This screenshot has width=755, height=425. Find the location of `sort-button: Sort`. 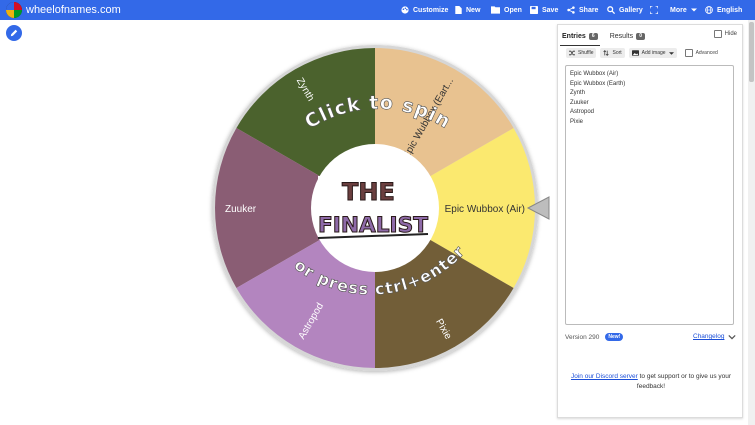

sort-button: Sort is located at coordinates (612, 53).